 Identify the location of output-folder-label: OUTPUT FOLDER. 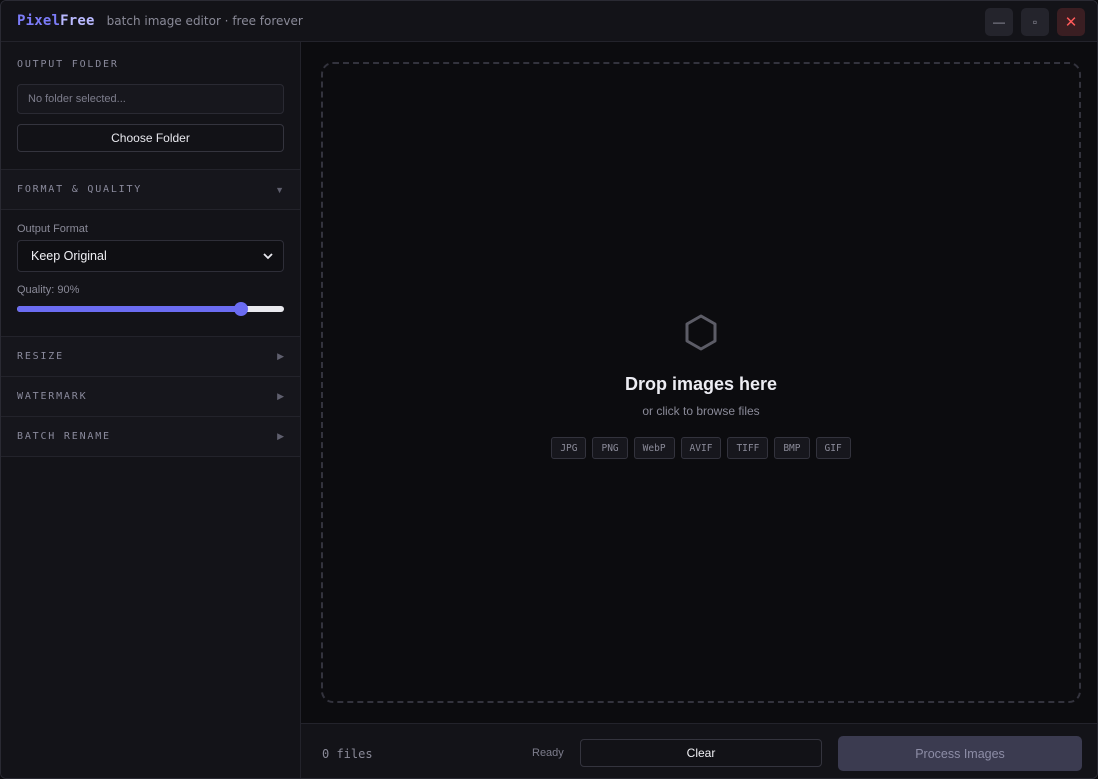
(68, 64).